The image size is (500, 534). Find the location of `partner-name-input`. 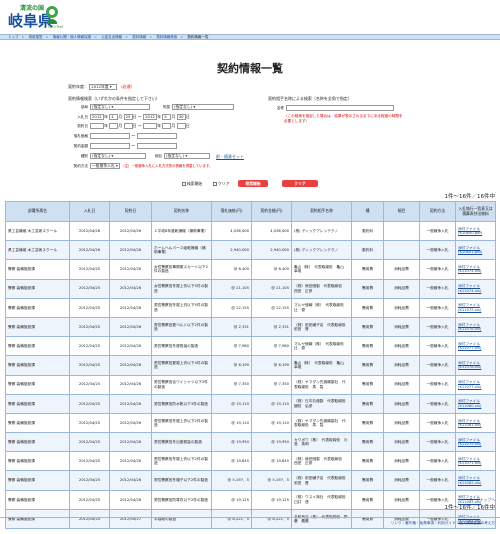

partner-name-input is located at coordinates (340, 108).